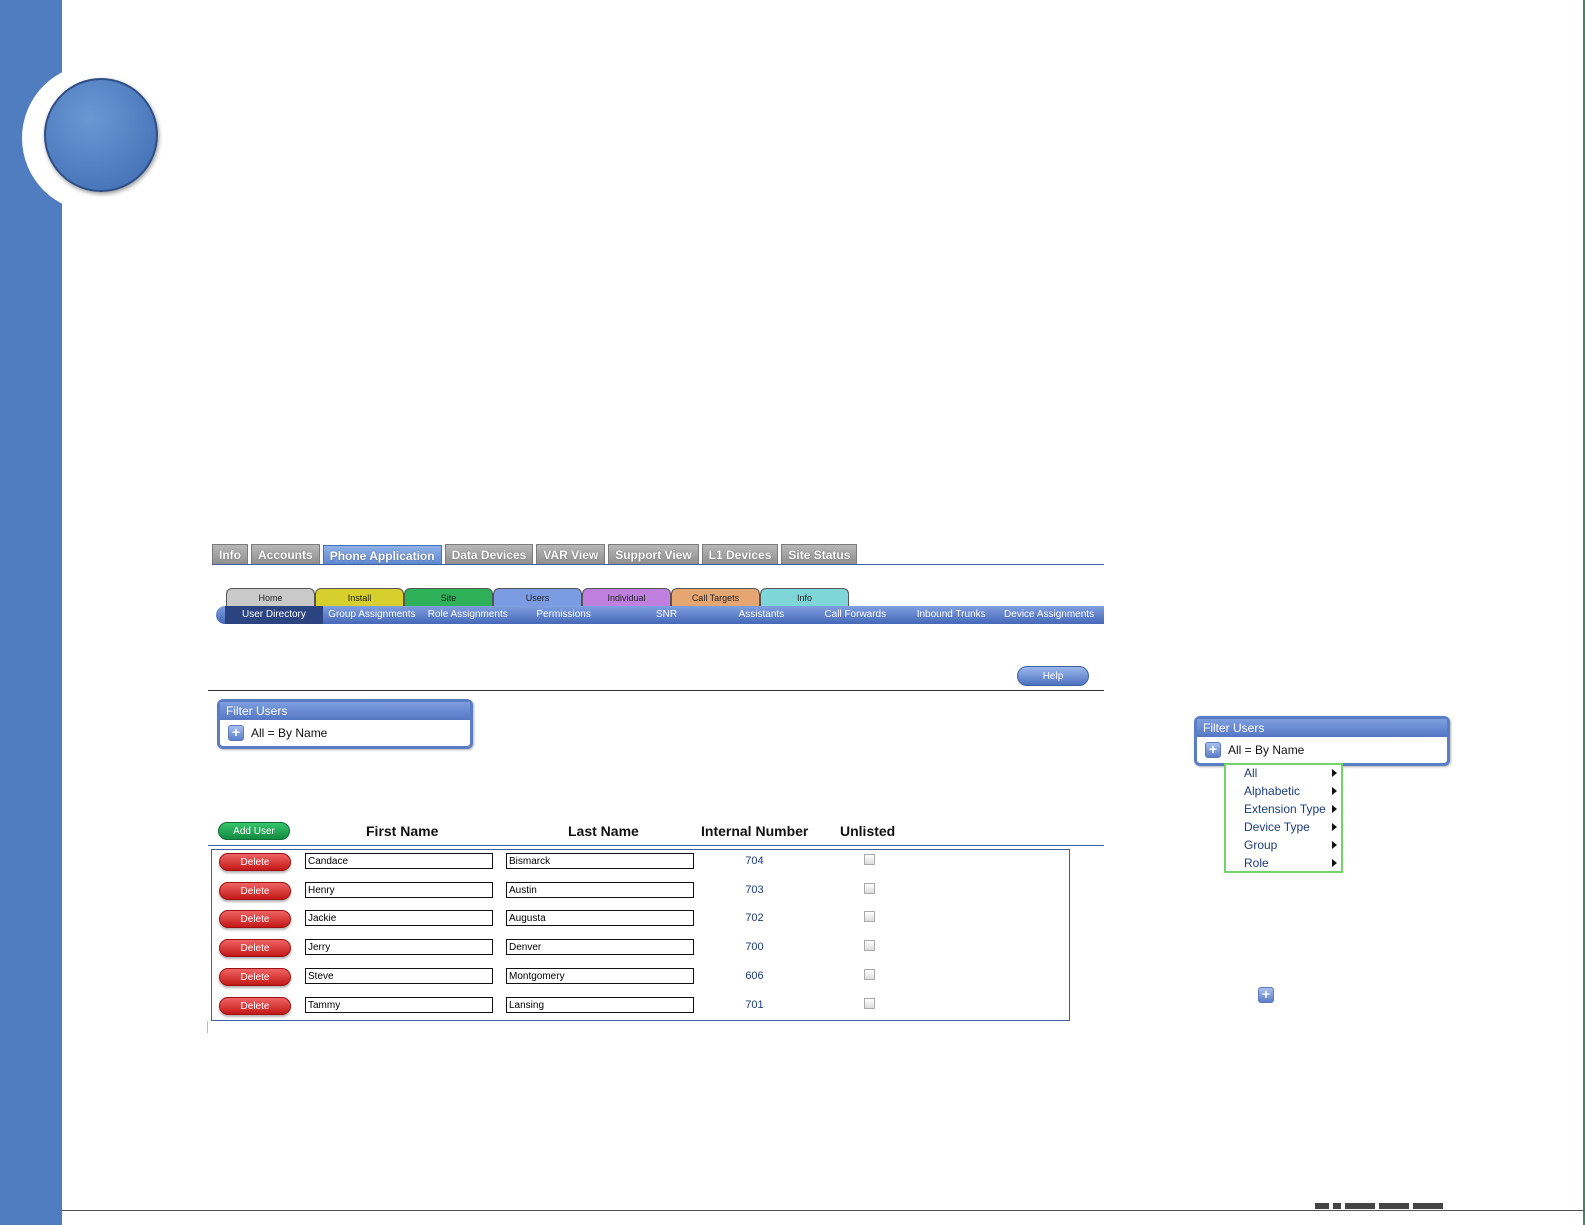  I want to click on column-header-unlisted: Unlisted, so click(868, 831).